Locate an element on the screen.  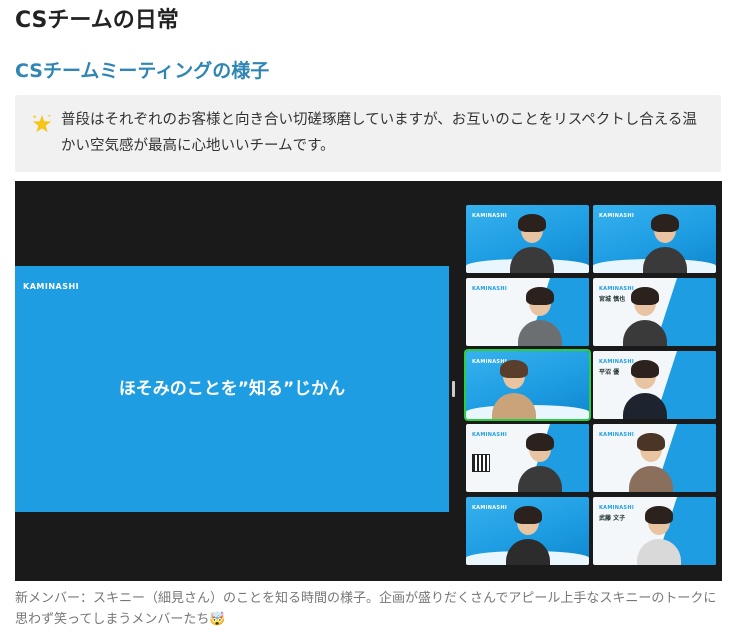
page-title: CSチームの日常 is located at coordinates (97, 20).